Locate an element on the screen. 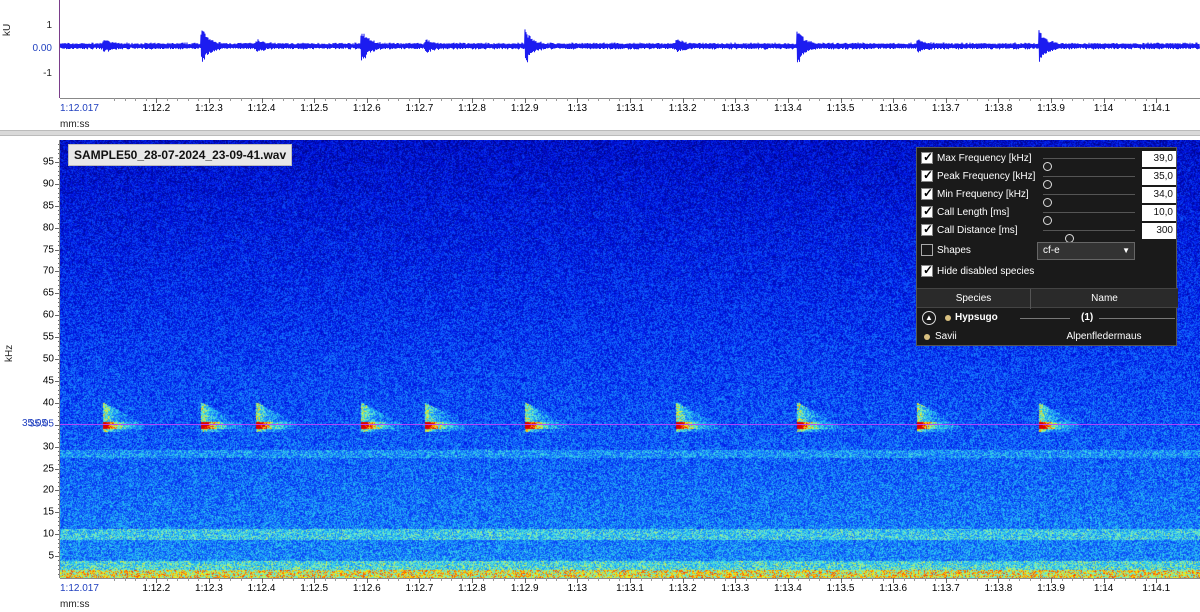 Image resolution: width=1200 pixels, height=612 pixels. waveform-ytick: -1 is located at coordinates (47, 73).